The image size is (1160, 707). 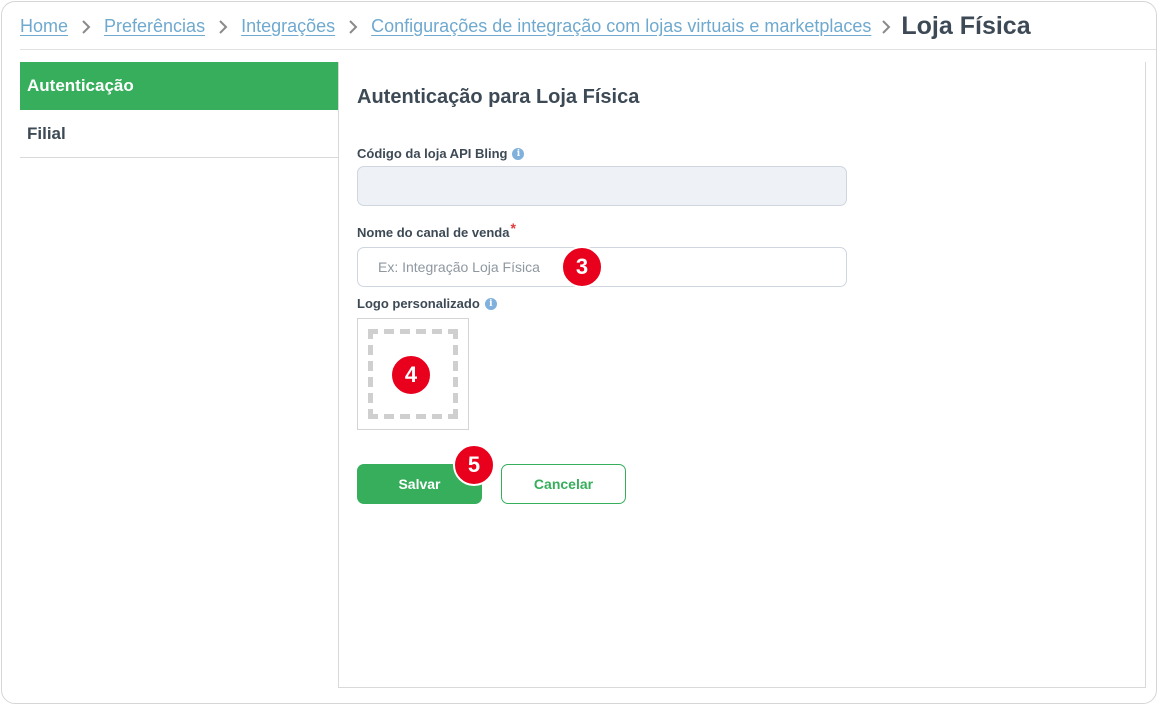 I want to click on store-code-label-text: Código da loja API Bling, so click(x=432, y=153).